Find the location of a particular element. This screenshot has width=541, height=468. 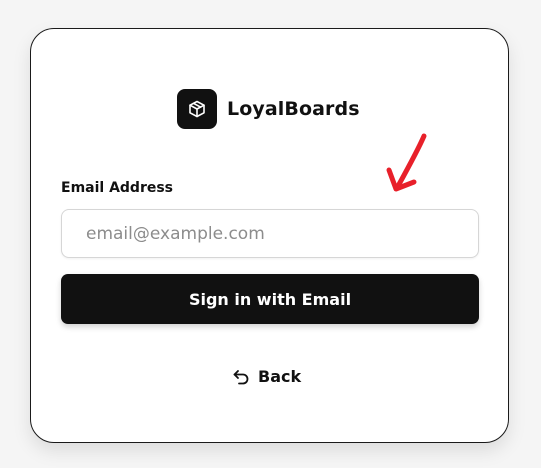

brand-header: LoyalBoards is located at coordinates (268, 108).